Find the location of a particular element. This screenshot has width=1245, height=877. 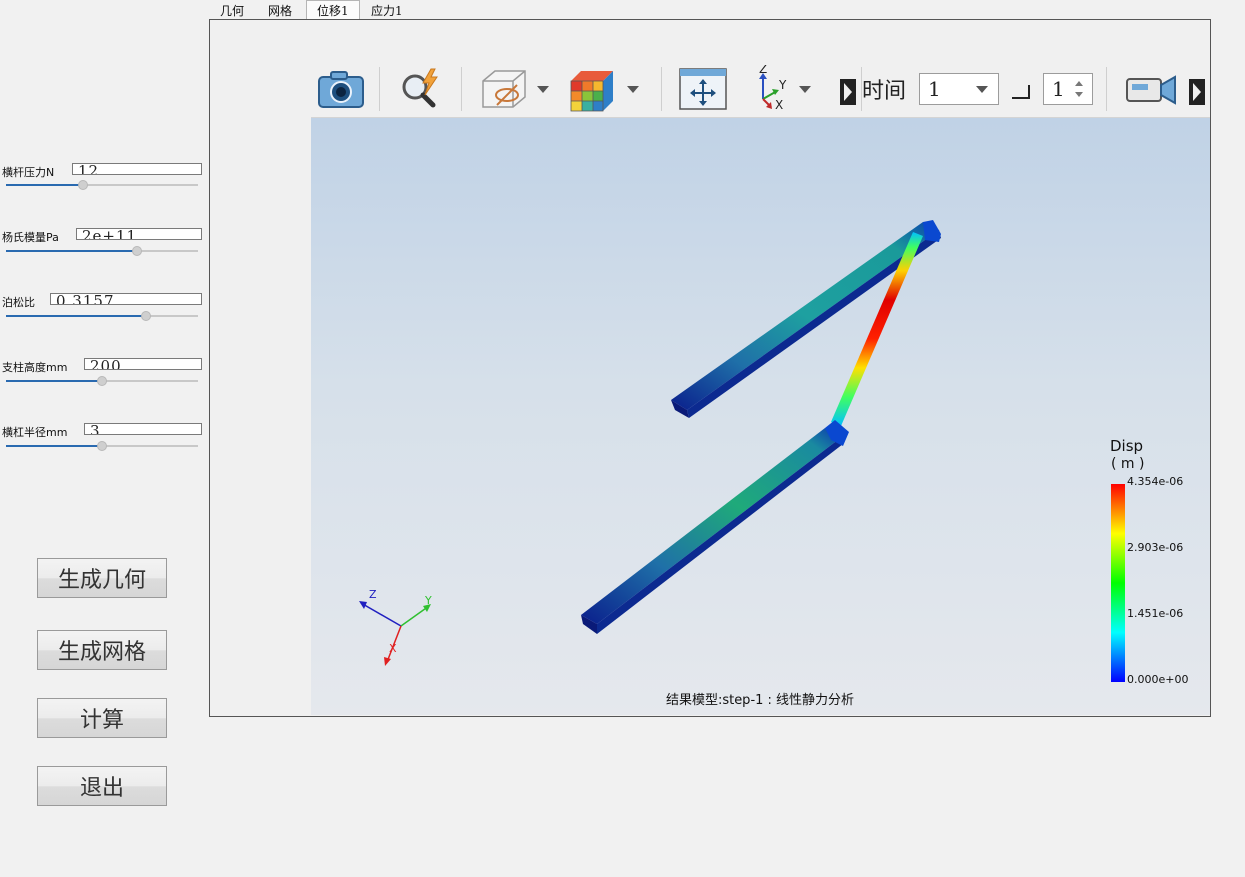

color-cube-icon is located at coordinates (593, 89).